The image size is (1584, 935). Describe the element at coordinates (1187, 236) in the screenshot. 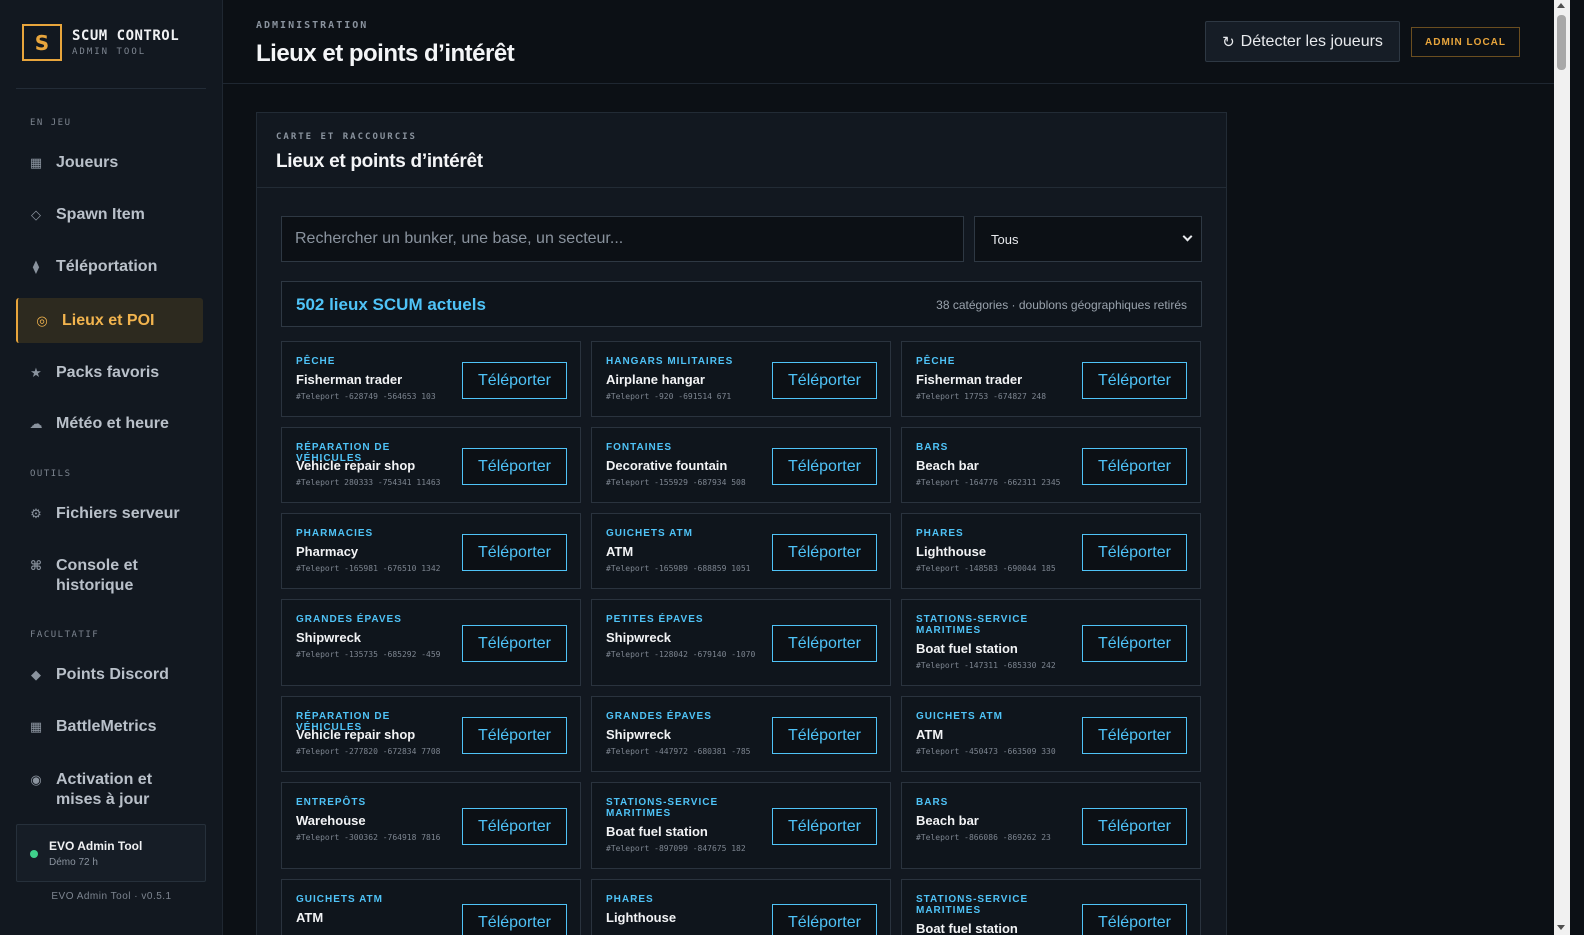

I see `chevron-down-icon` at that location.